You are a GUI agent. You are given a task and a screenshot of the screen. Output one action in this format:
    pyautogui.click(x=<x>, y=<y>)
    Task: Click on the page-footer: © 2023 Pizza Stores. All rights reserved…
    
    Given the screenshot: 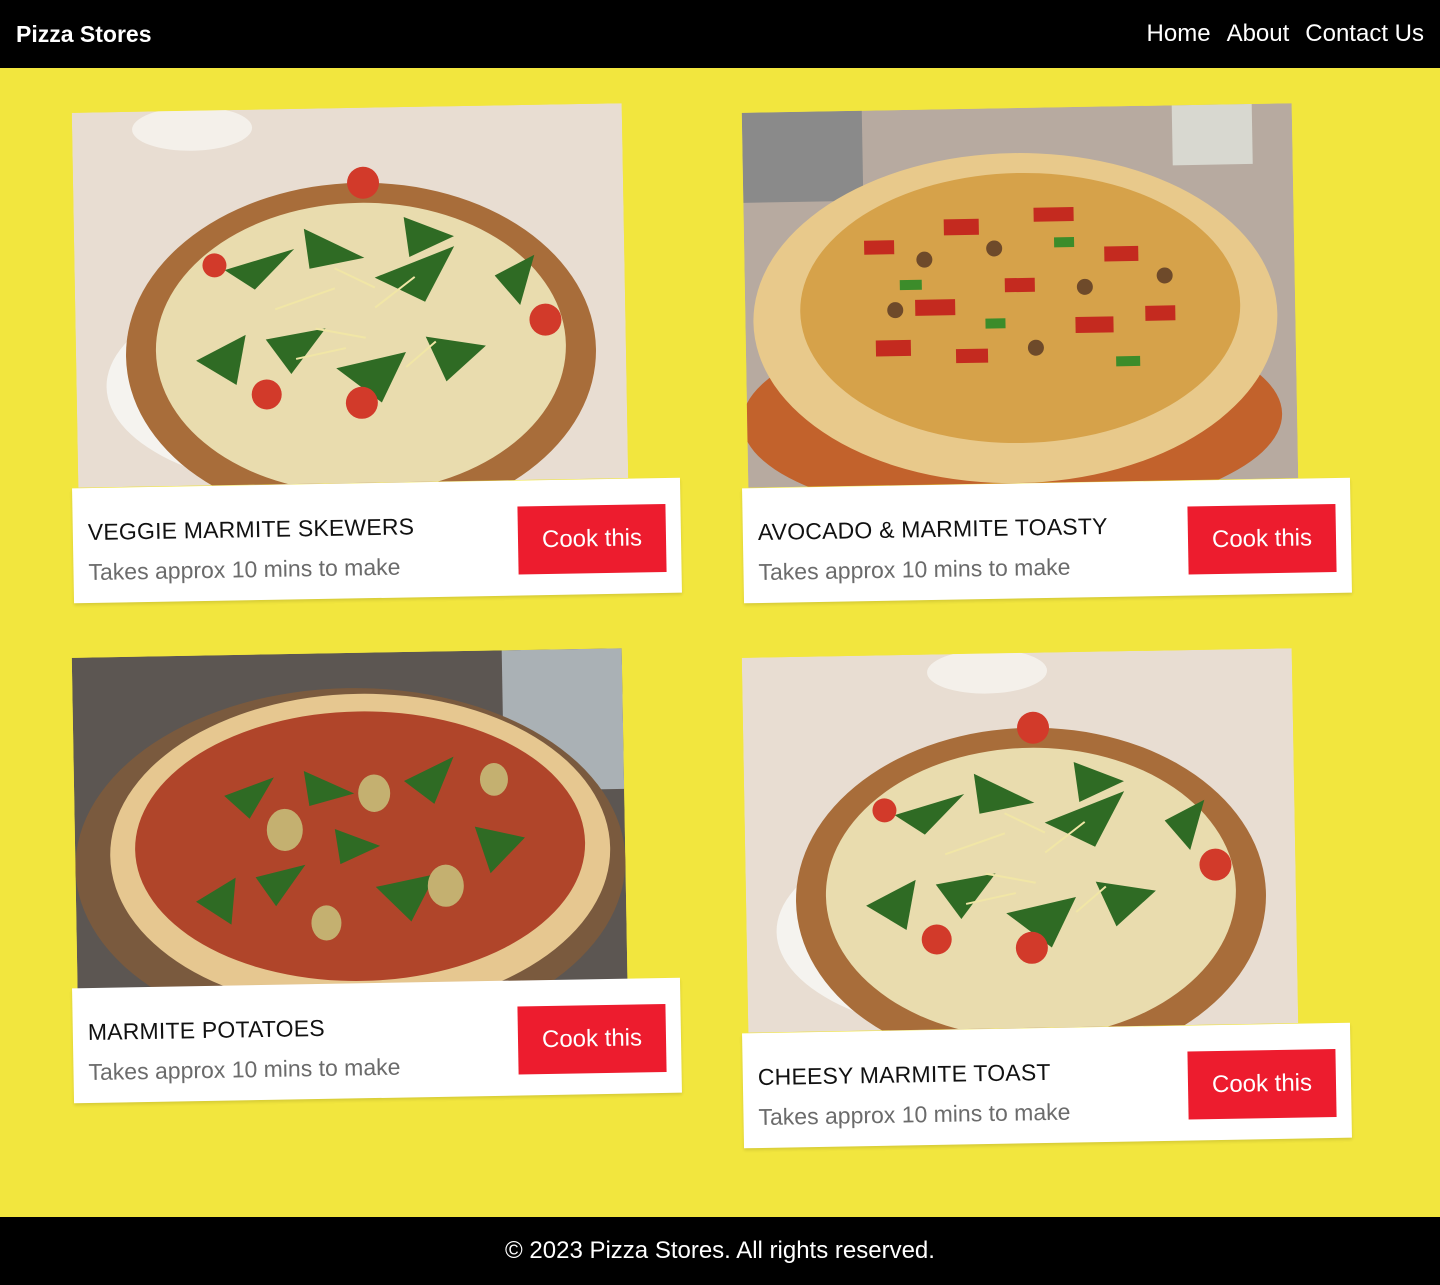 What is the action you would take?
    pyautogui.click(x=720, y=1251)
    